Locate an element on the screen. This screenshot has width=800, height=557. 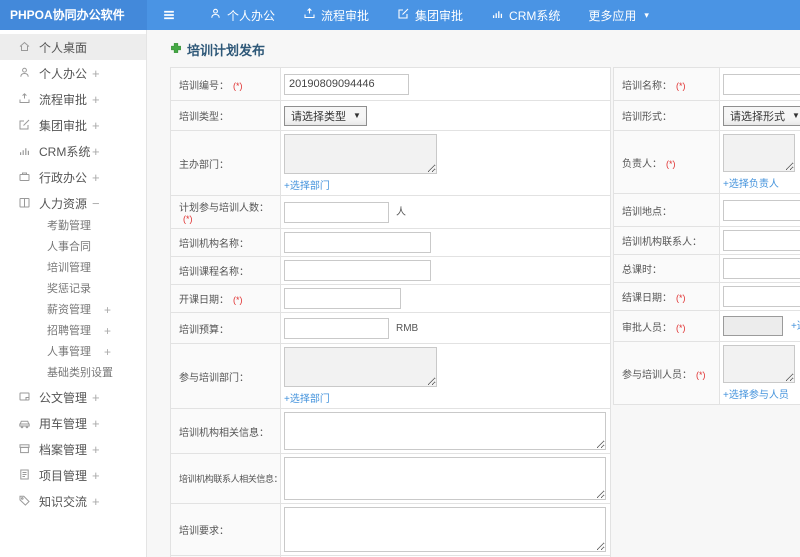
select-participants-link: +选择参与人员 is located at coordinates (756, 395).